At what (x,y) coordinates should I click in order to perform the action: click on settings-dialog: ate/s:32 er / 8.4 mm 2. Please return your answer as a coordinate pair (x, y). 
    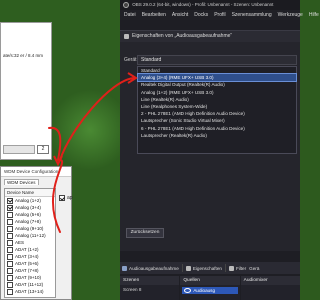
    Looking at the image, I should click on (26, 91).